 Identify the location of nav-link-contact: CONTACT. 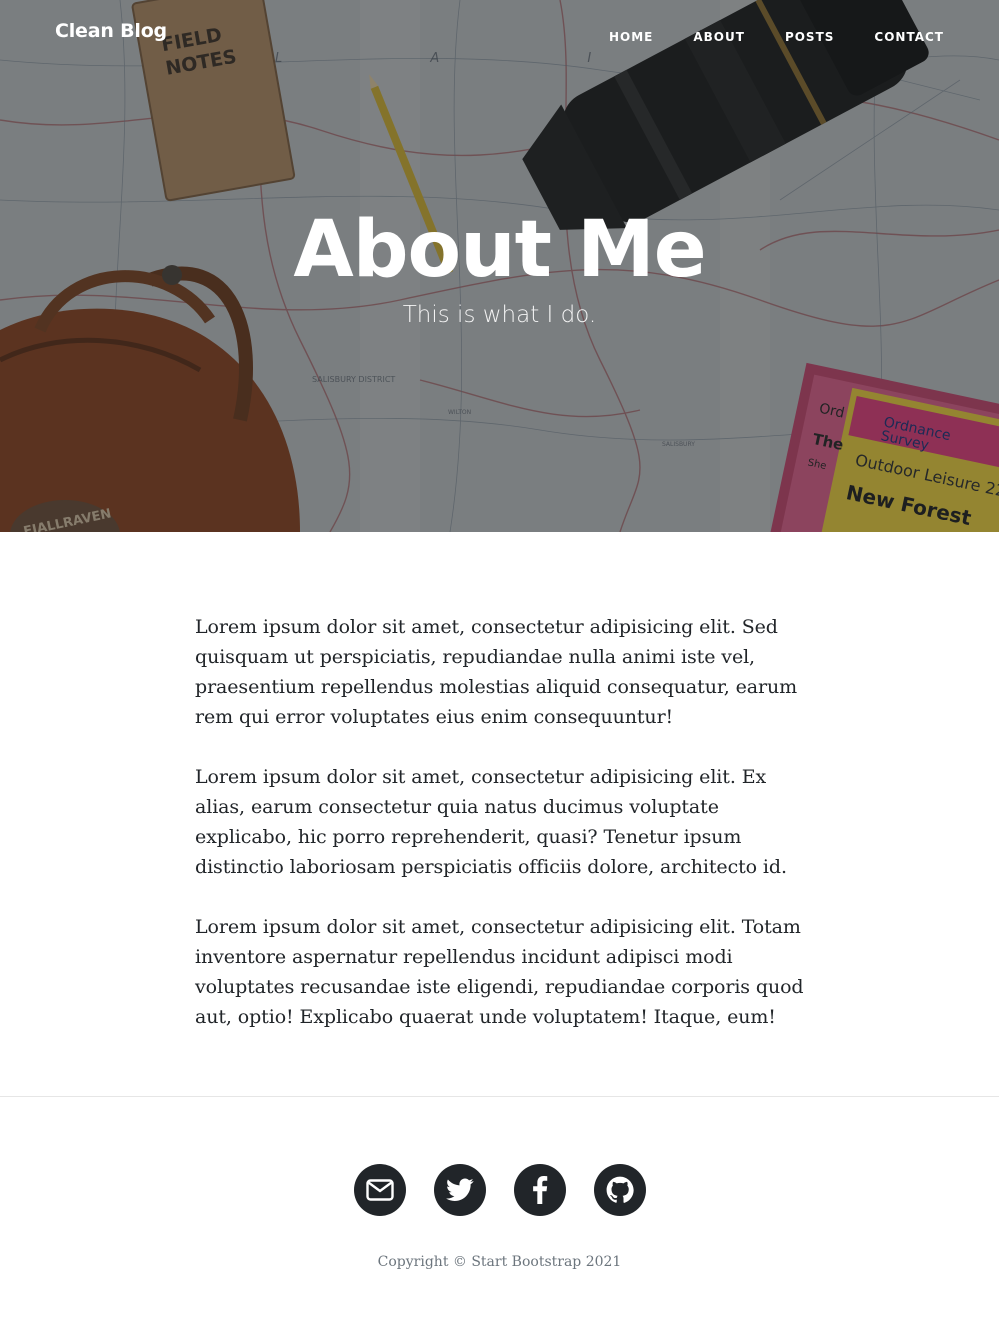
(909, 37).